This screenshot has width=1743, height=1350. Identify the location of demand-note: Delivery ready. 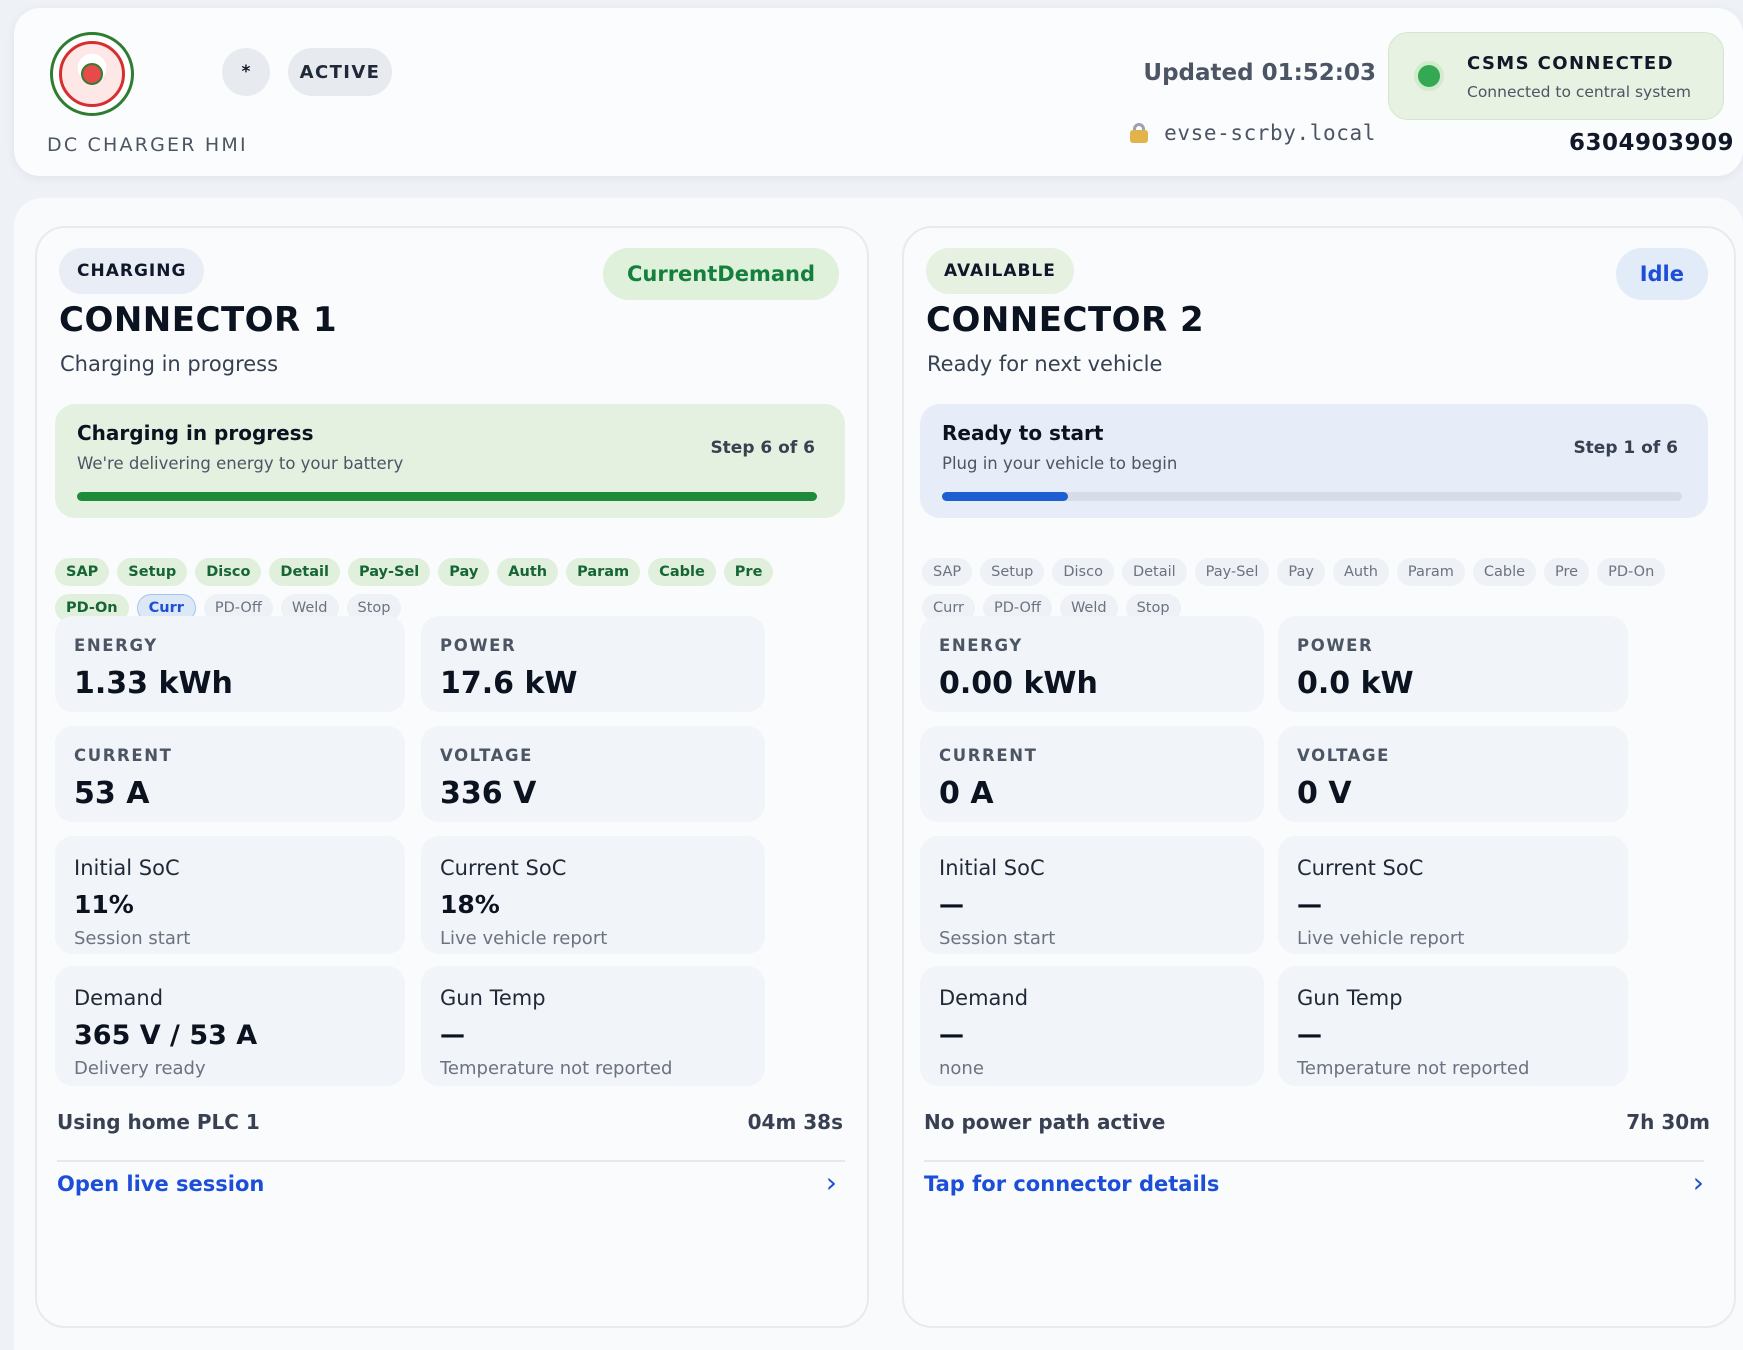
(140, 1068).